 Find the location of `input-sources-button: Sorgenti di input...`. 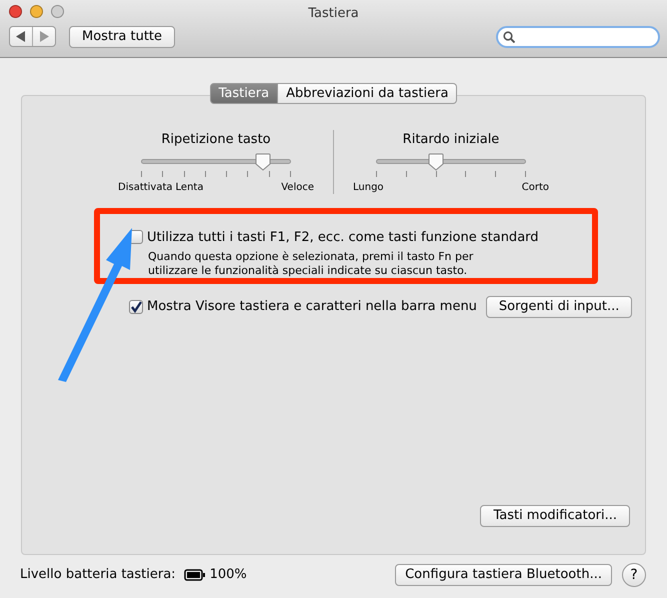

input-sources-button: Sorgenti di input... is located at coordinates (559, 307).